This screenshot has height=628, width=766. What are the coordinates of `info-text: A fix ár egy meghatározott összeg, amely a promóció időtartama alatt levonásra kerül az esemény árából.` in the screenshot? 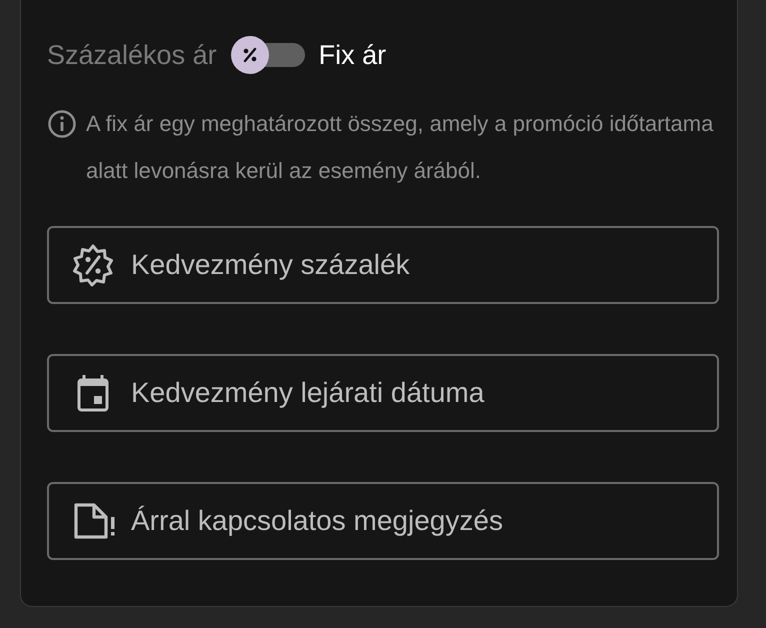 It's located at (400, 147).